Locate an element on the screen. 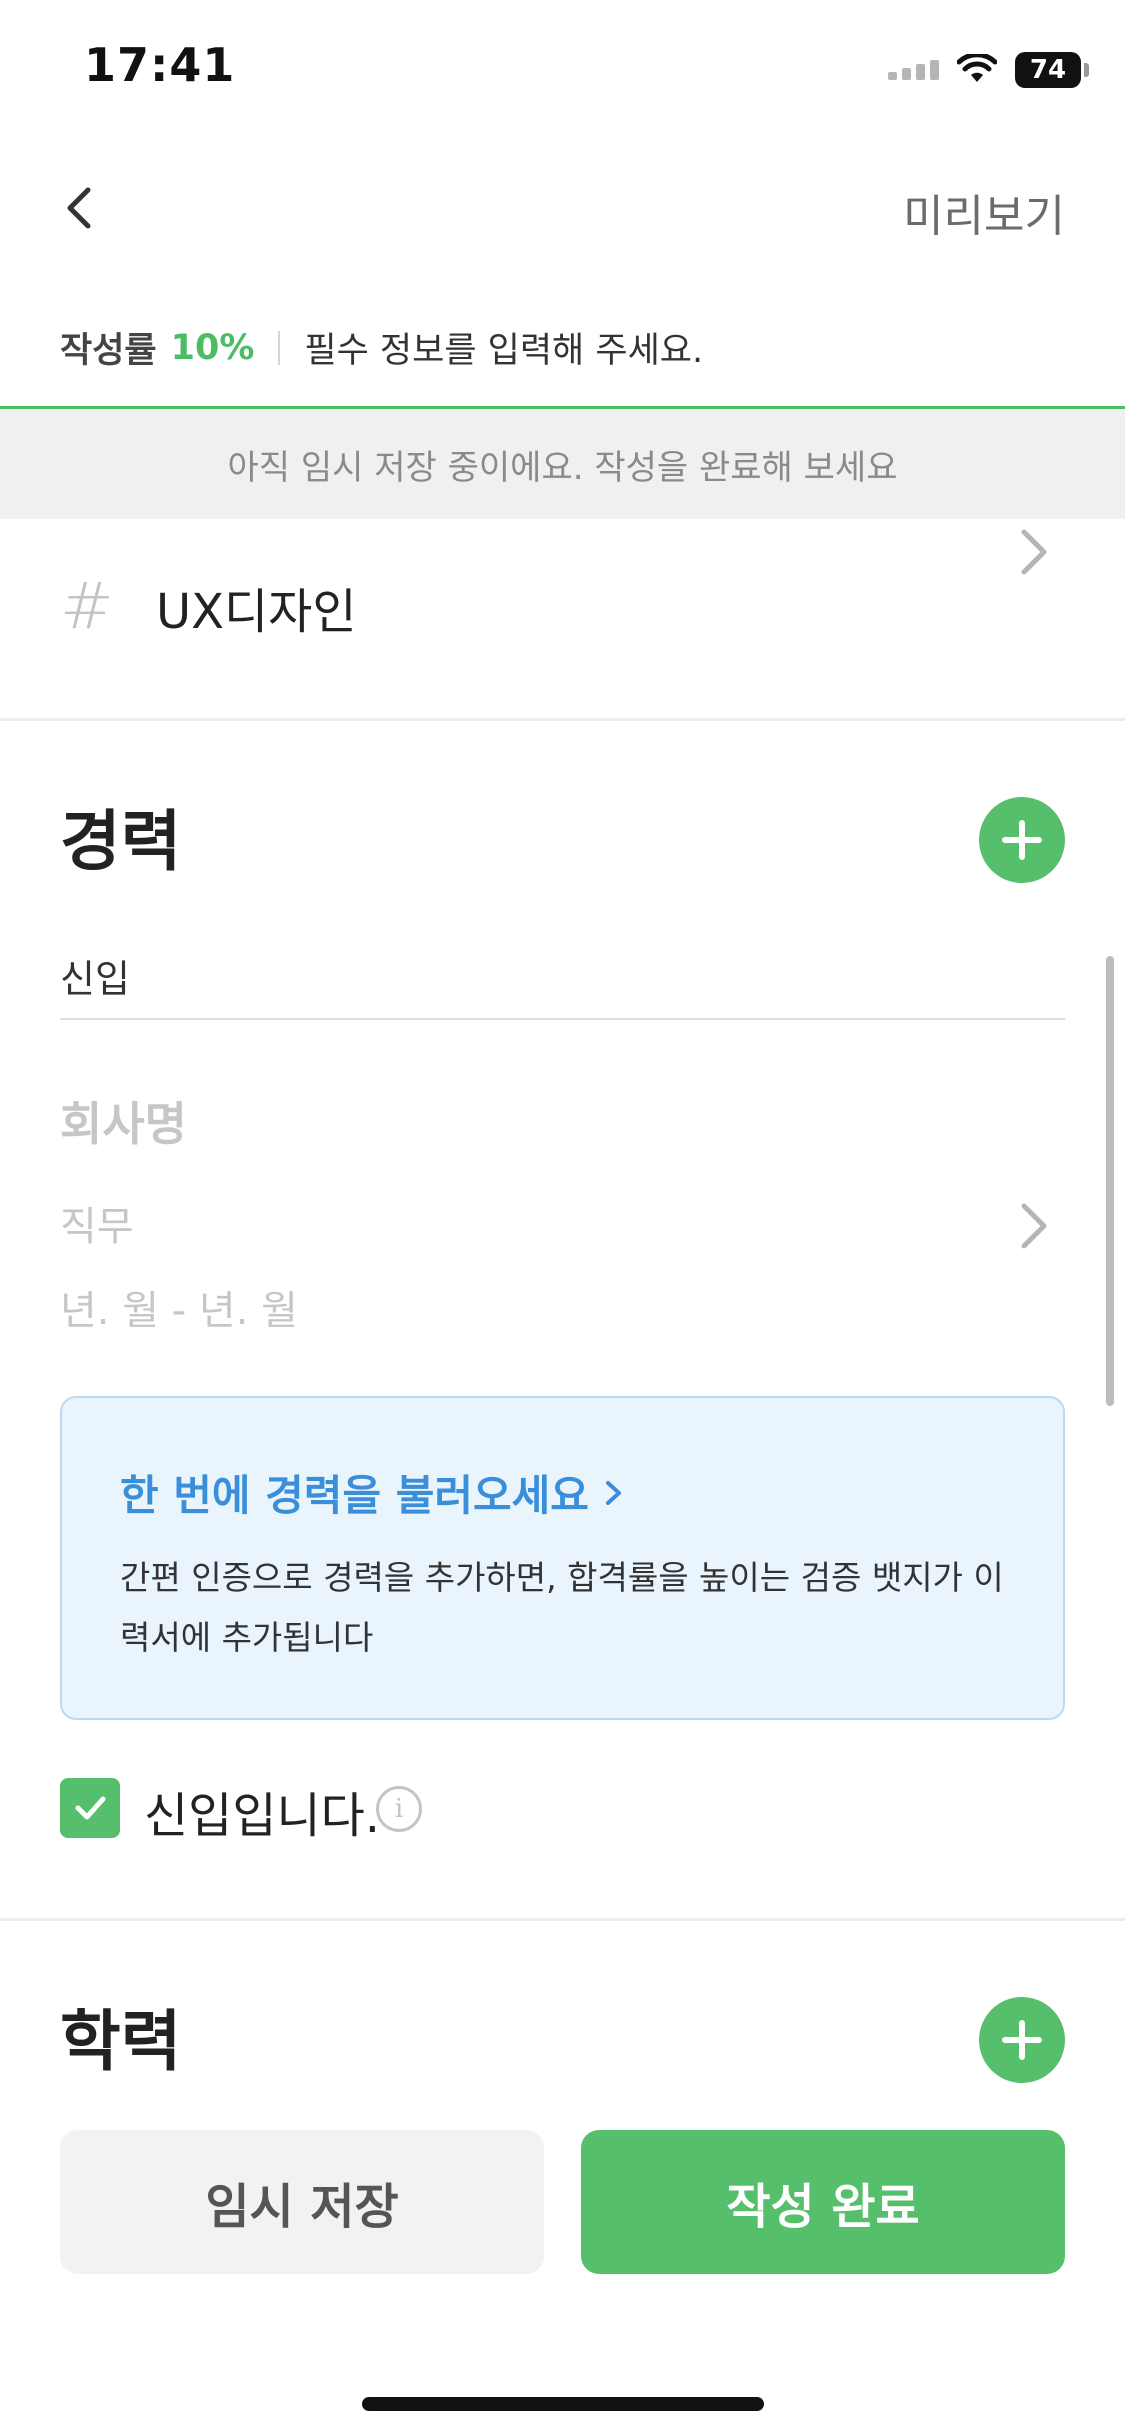 This screenshot has width=1125, height=2436. temp-save-banner-text: 아직 임시 저장 중이에요. 작성을 완료해 보세요 is located at coordinates (562, 467).